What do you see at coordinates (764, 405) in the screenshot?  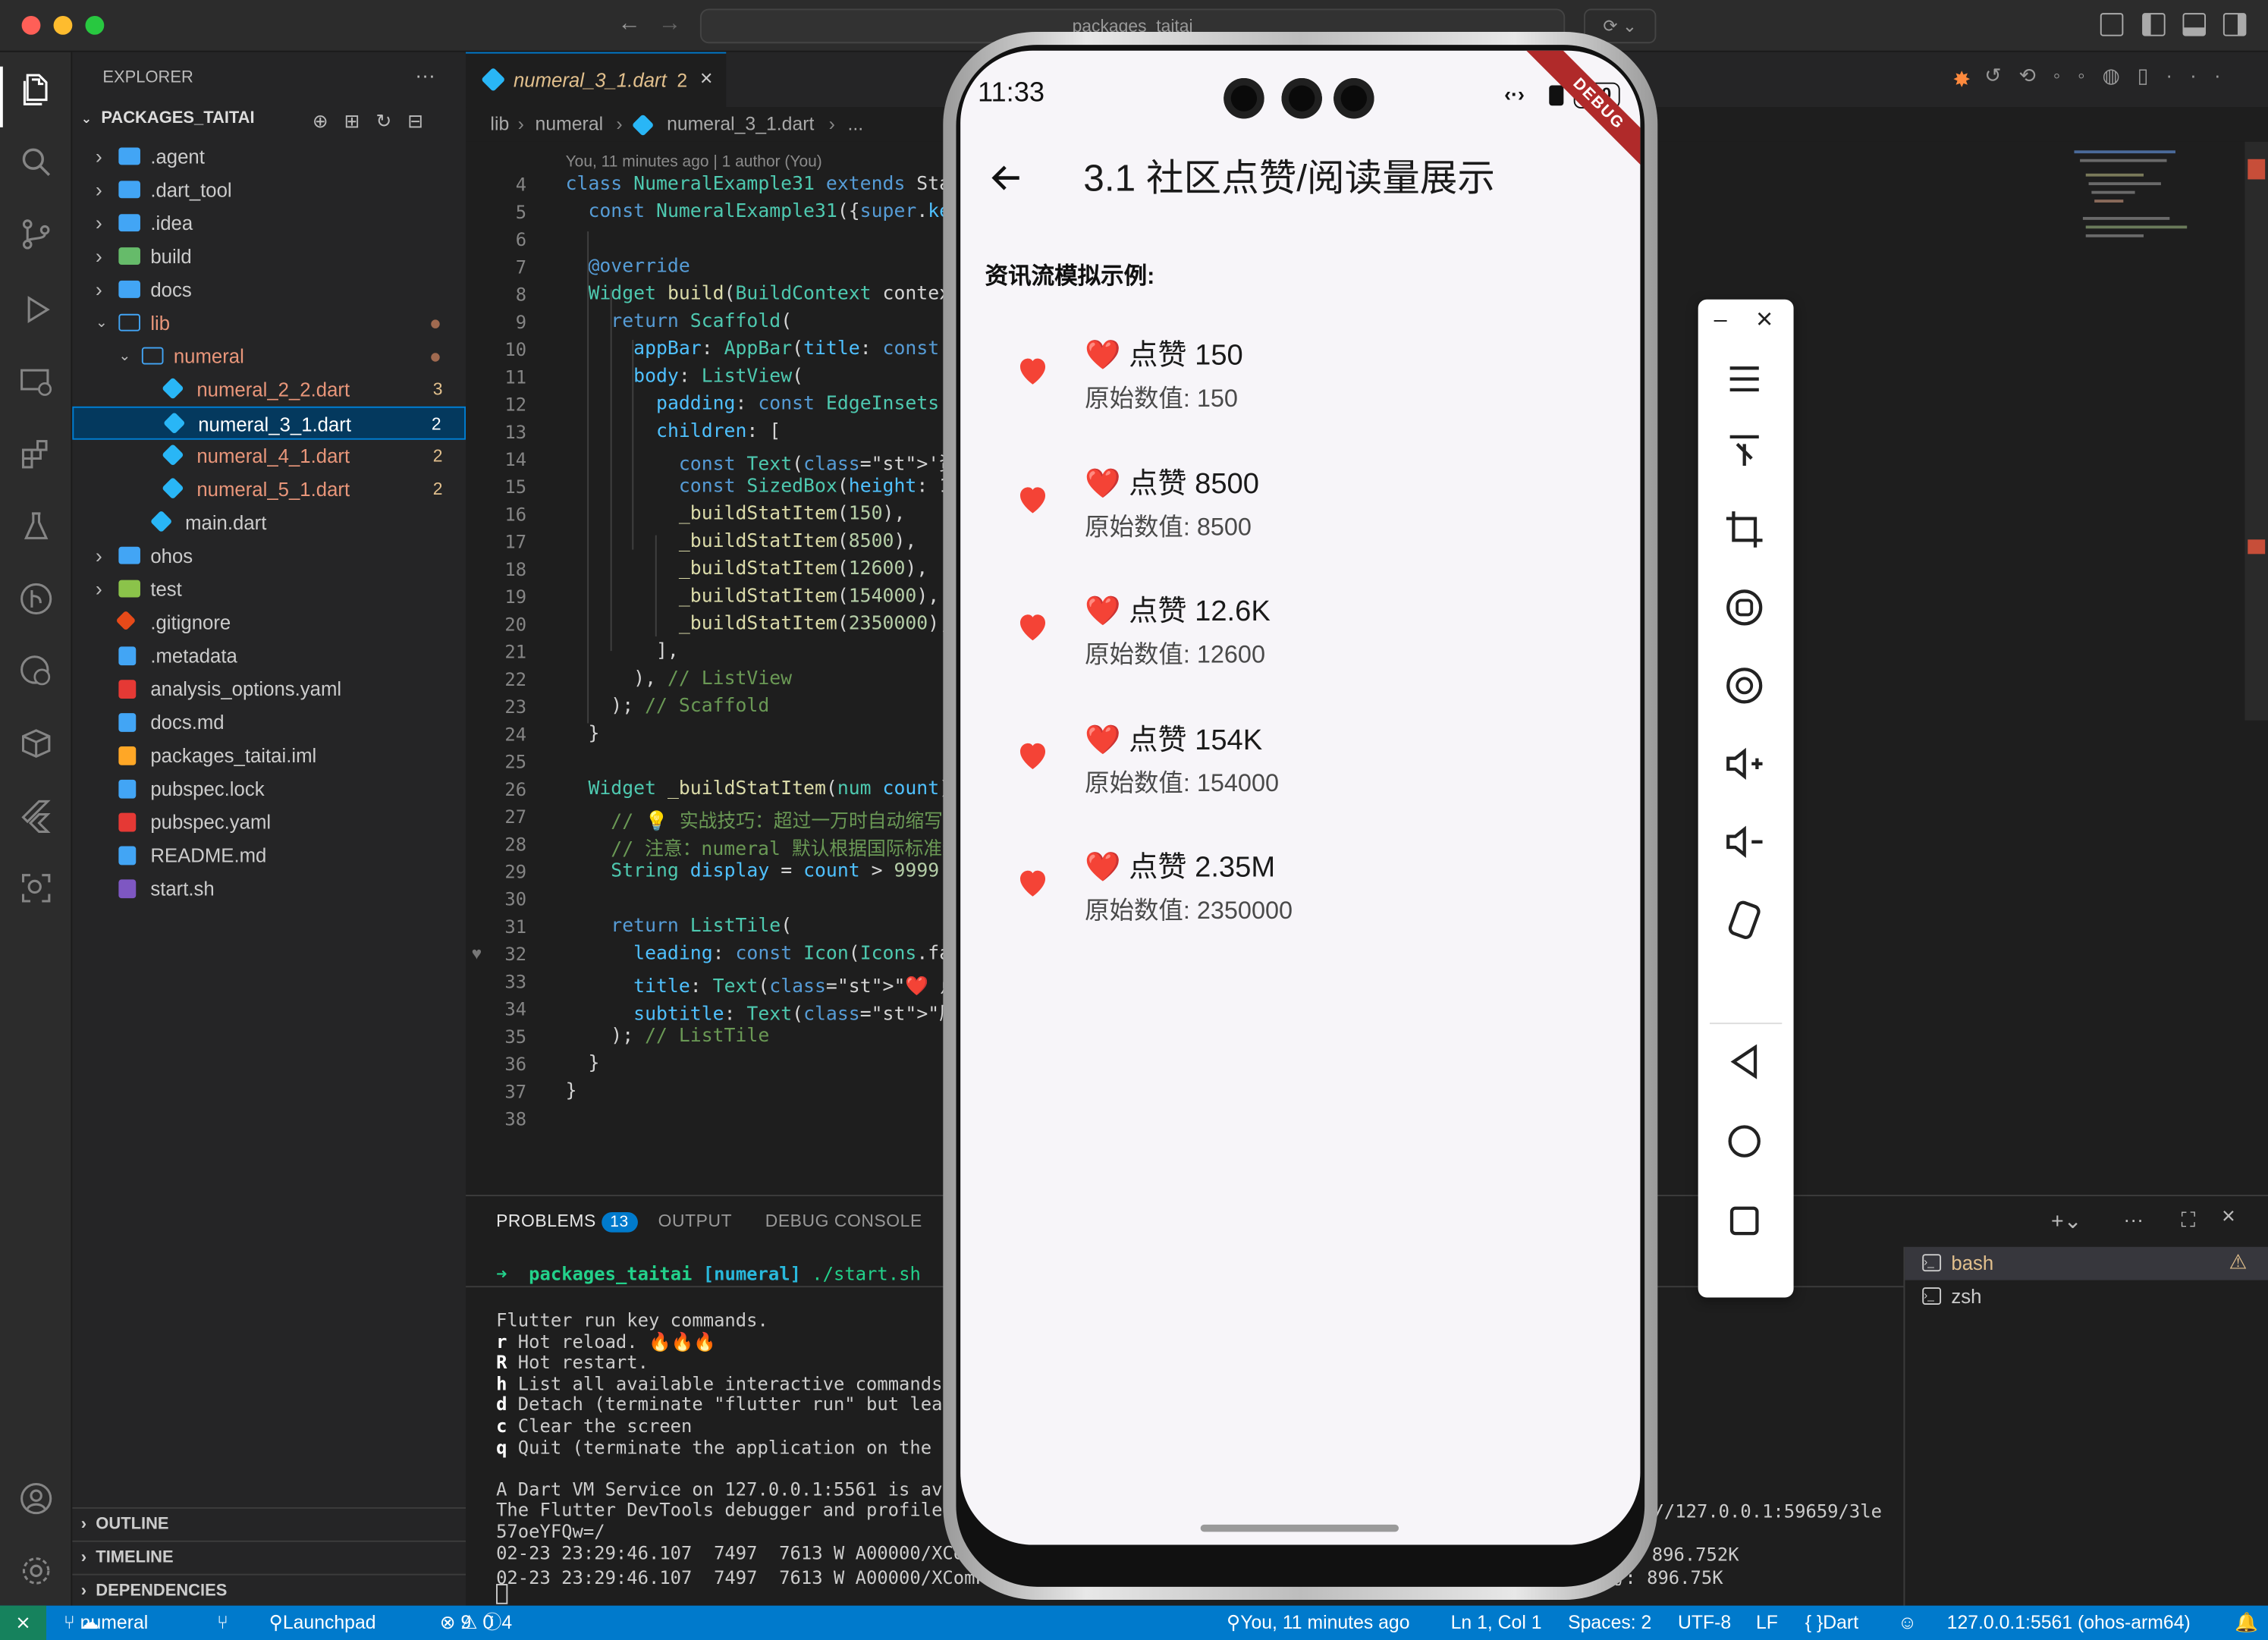 I see `code-line: padding: const EdgeInsets.a` at bounding box center [764, 405].